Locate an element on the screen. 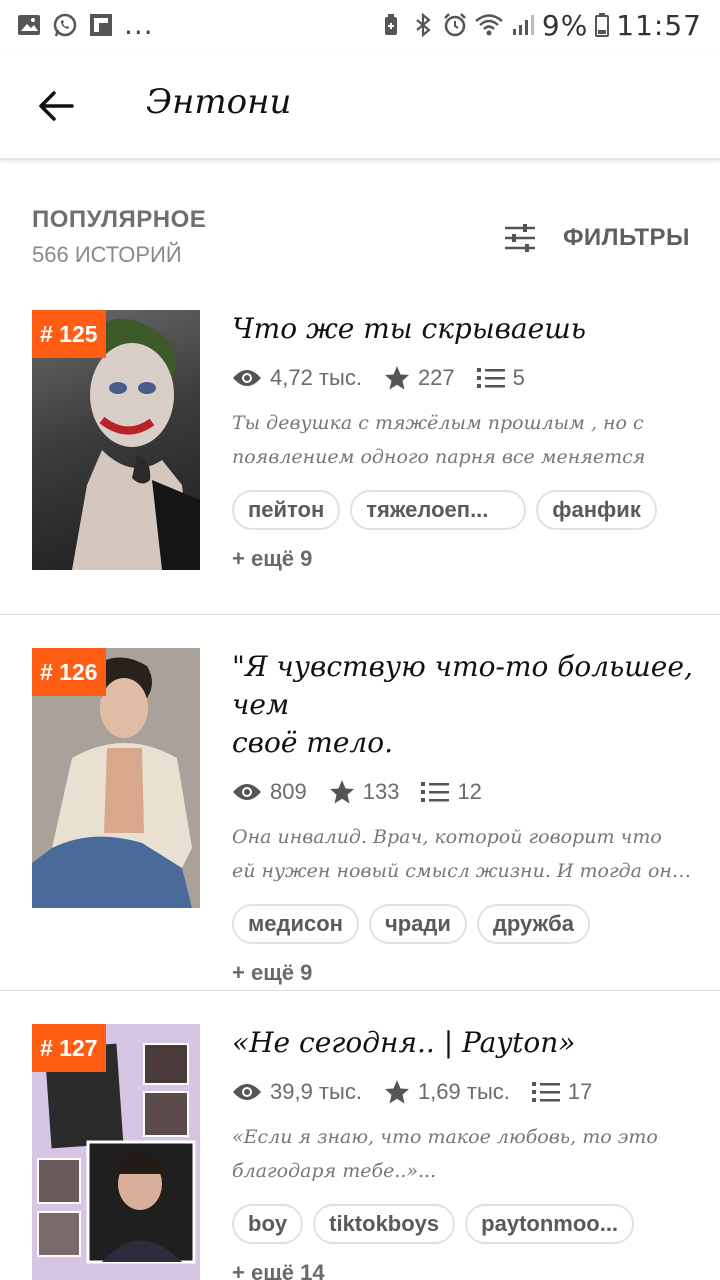 This screenshot has height=1280, width=720. views-stat: 4,72 тыс. is located at coordinates (297, 378).